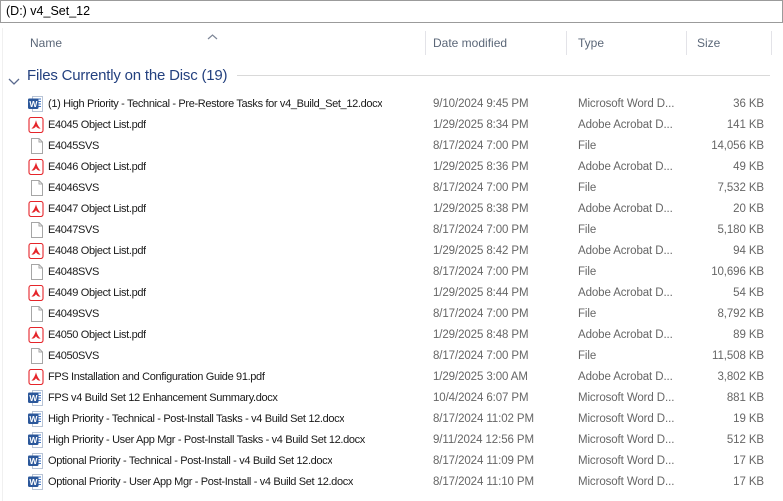 The width and height of the screenshot is (783, 501). I want to click on column-header-size: Size, so click(708, 43).